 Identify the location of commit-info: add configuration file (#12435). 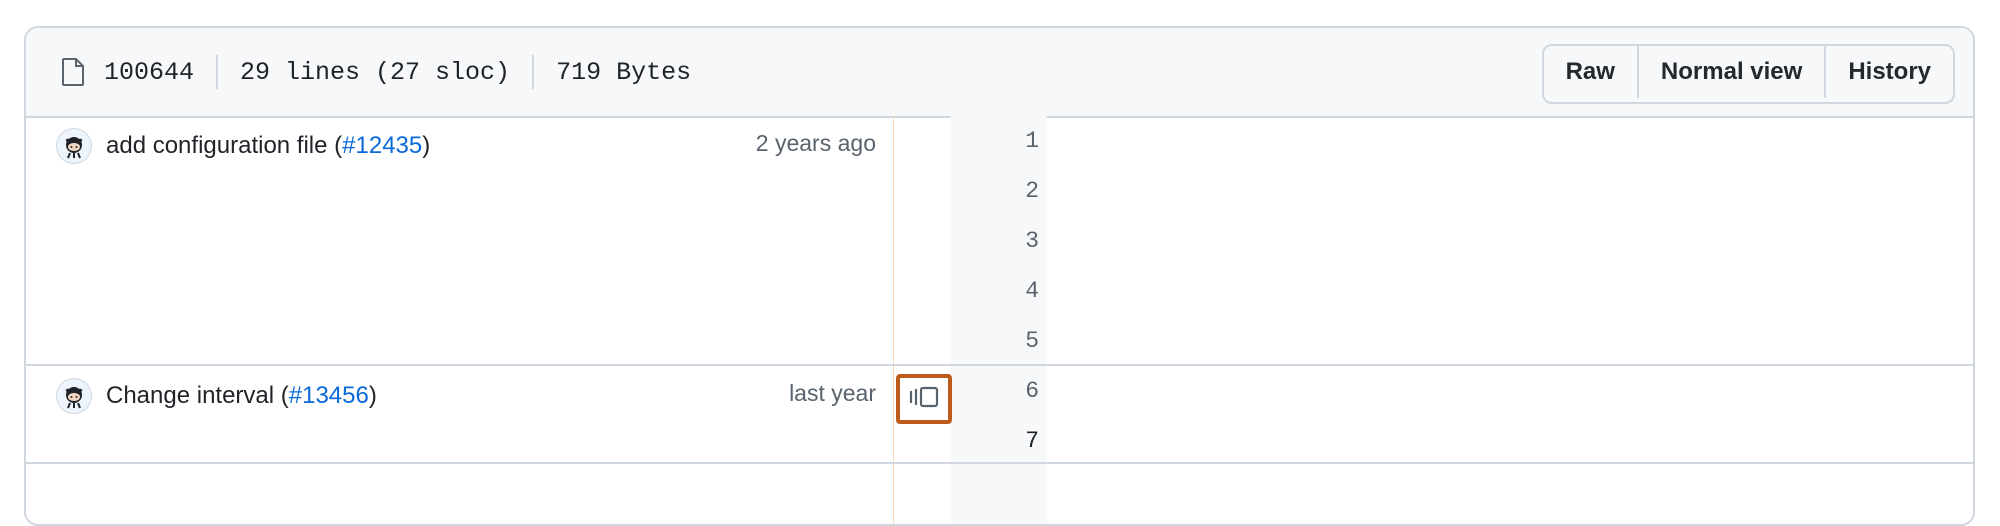
(243, 146).